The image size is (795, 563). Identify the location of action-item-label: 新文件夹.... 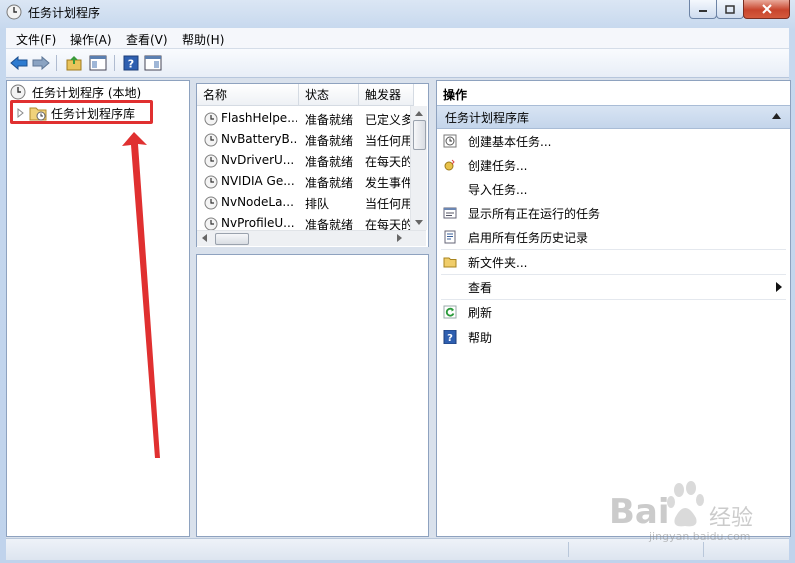
(498, 262).